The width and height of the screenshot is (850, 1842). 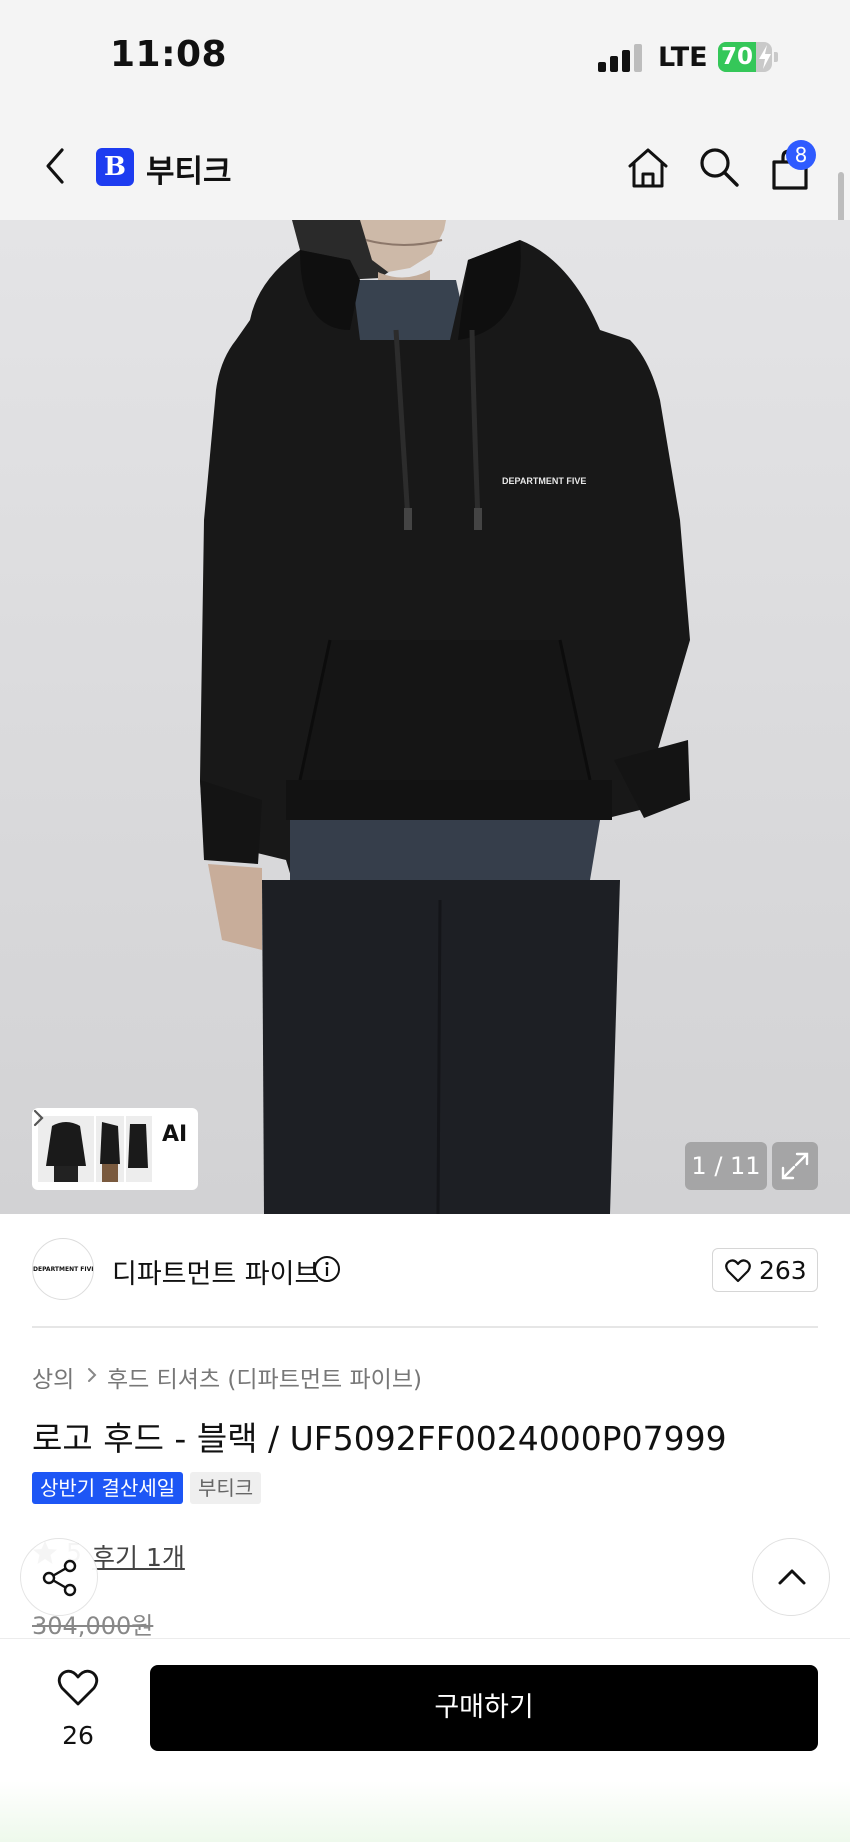 I want to click on hoodie-print: DEPARTMENT FIVE, so click(x=544, y=481).